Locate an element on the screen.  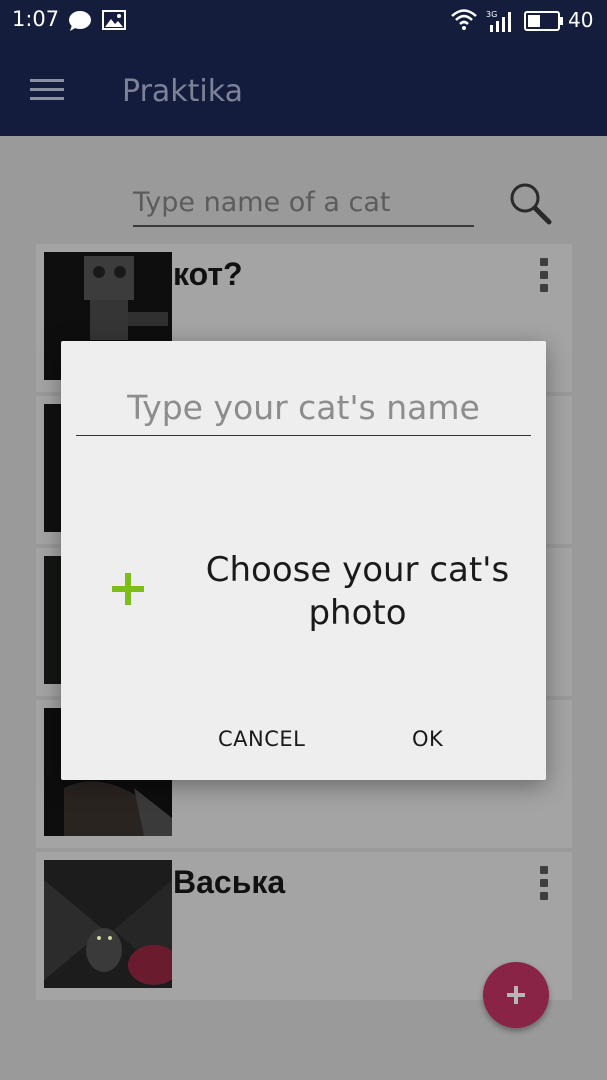
battery-icon is located at coordinates (543, 21).